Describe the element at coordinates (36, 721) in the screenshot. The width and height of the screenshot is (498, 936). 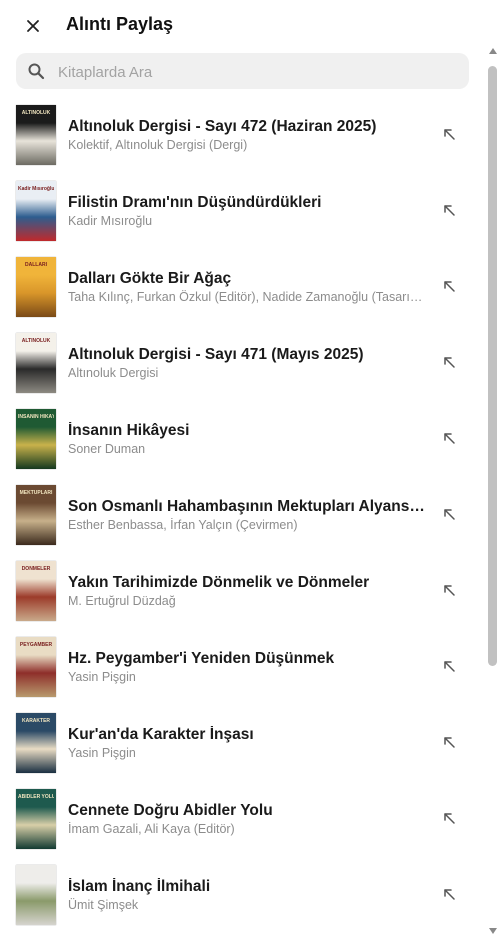
I see `book-cover-text: KARAKTER` at that location.